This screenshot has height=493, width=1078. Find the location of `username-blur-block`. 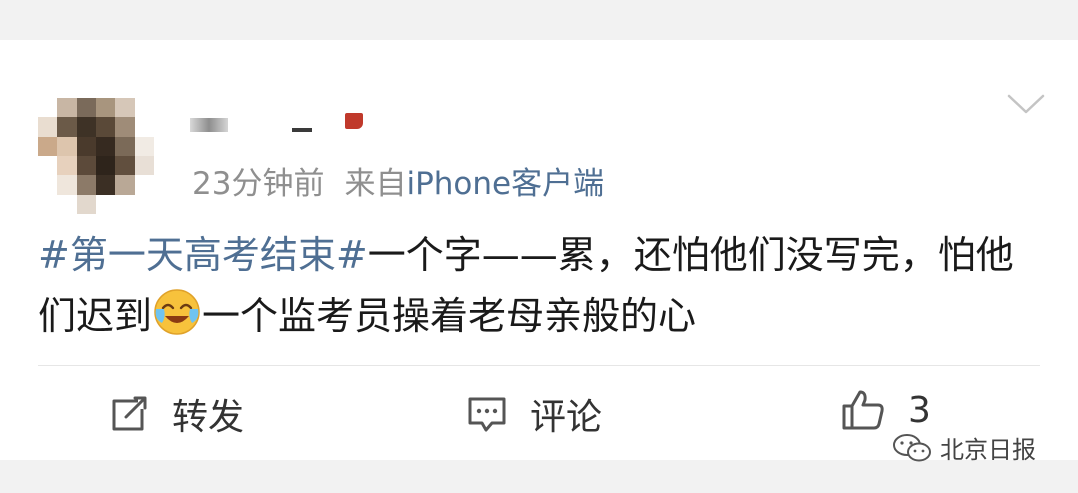

username-blur-block is located at coordinates (209, 125).